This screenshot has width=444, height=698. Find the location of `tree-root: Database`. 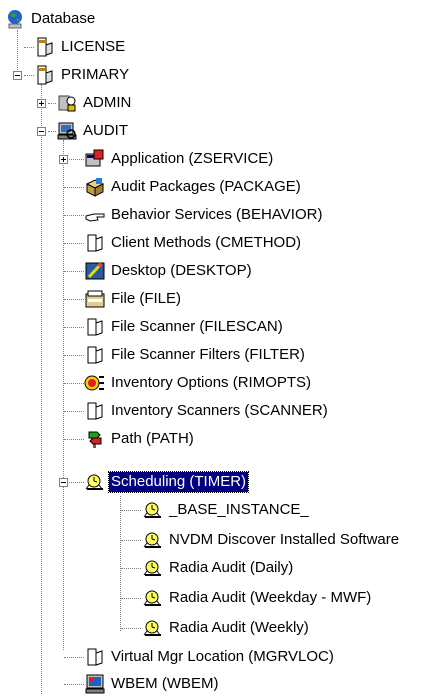

tree-root: Database is located at coordinates (50, 19).